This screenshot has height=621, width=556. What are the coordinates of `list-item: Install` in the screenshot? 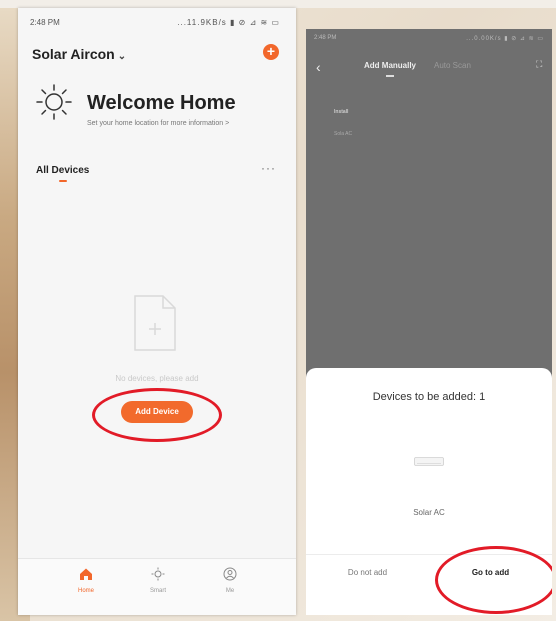 It's located at (341, 112).